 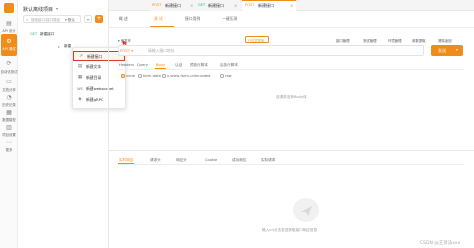 I want to click on menu-item-new-websocket: WS 新建websocket, so click(x=99, y=89).